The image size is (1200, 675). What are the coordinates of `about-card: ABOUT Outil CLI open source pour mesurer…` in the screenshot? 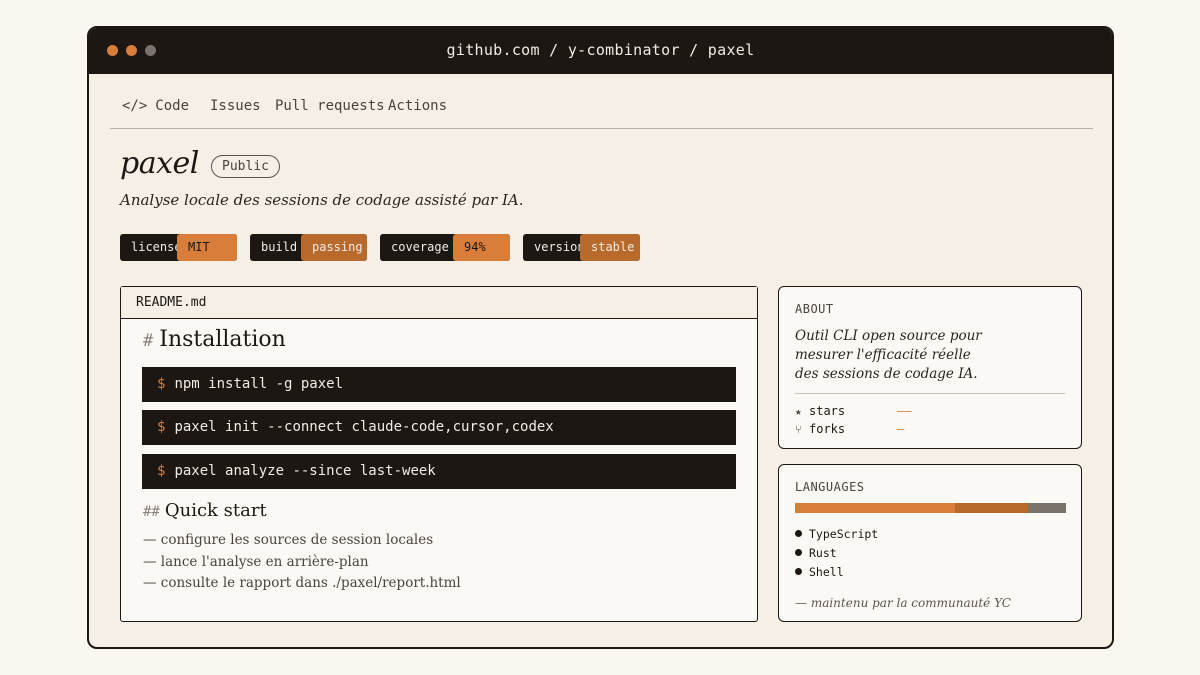 It's located at (930, 367).